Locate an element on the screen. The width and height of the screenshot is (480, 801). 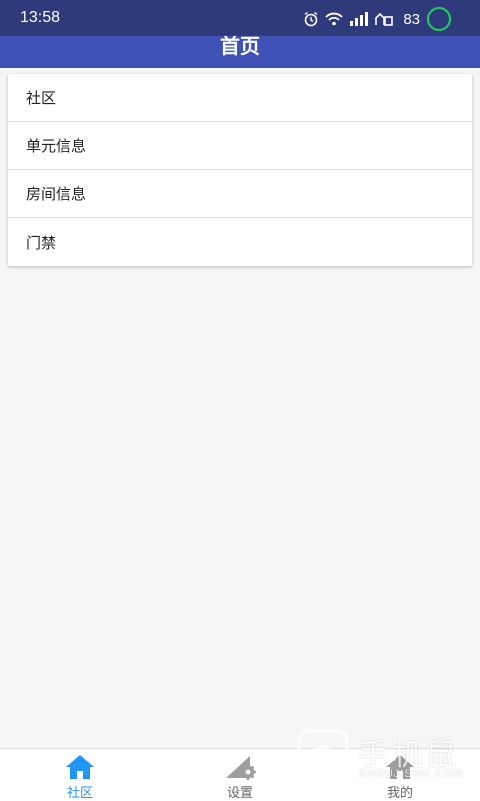
menu-item-access-control: 门禁 is located at coordinates (240, 242).